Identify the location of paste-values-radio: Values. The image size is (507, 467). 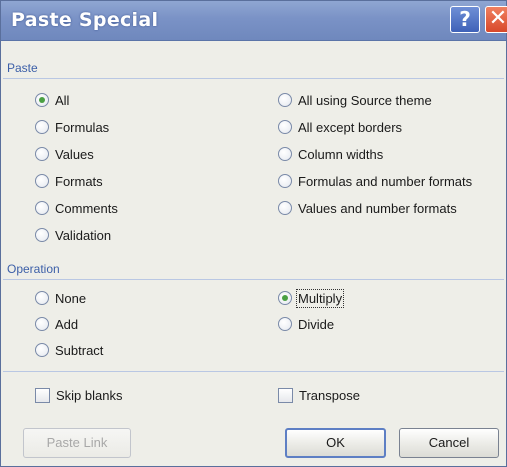
(64, 154).